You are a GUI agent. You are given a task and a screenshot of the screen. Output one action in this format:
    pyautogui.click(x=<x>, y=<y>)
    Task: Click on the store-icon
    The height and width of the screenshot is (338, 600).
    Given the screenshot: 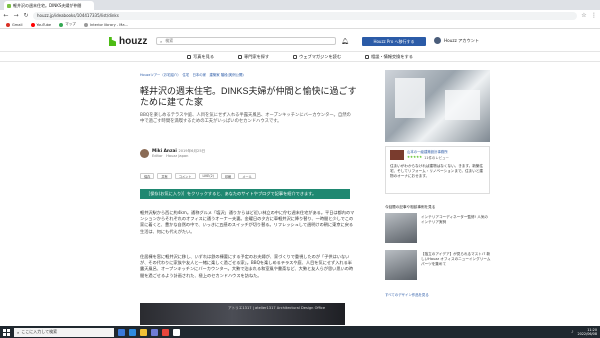 What is the action you would take?
    pyautogui.click(x=154, y=332)
    